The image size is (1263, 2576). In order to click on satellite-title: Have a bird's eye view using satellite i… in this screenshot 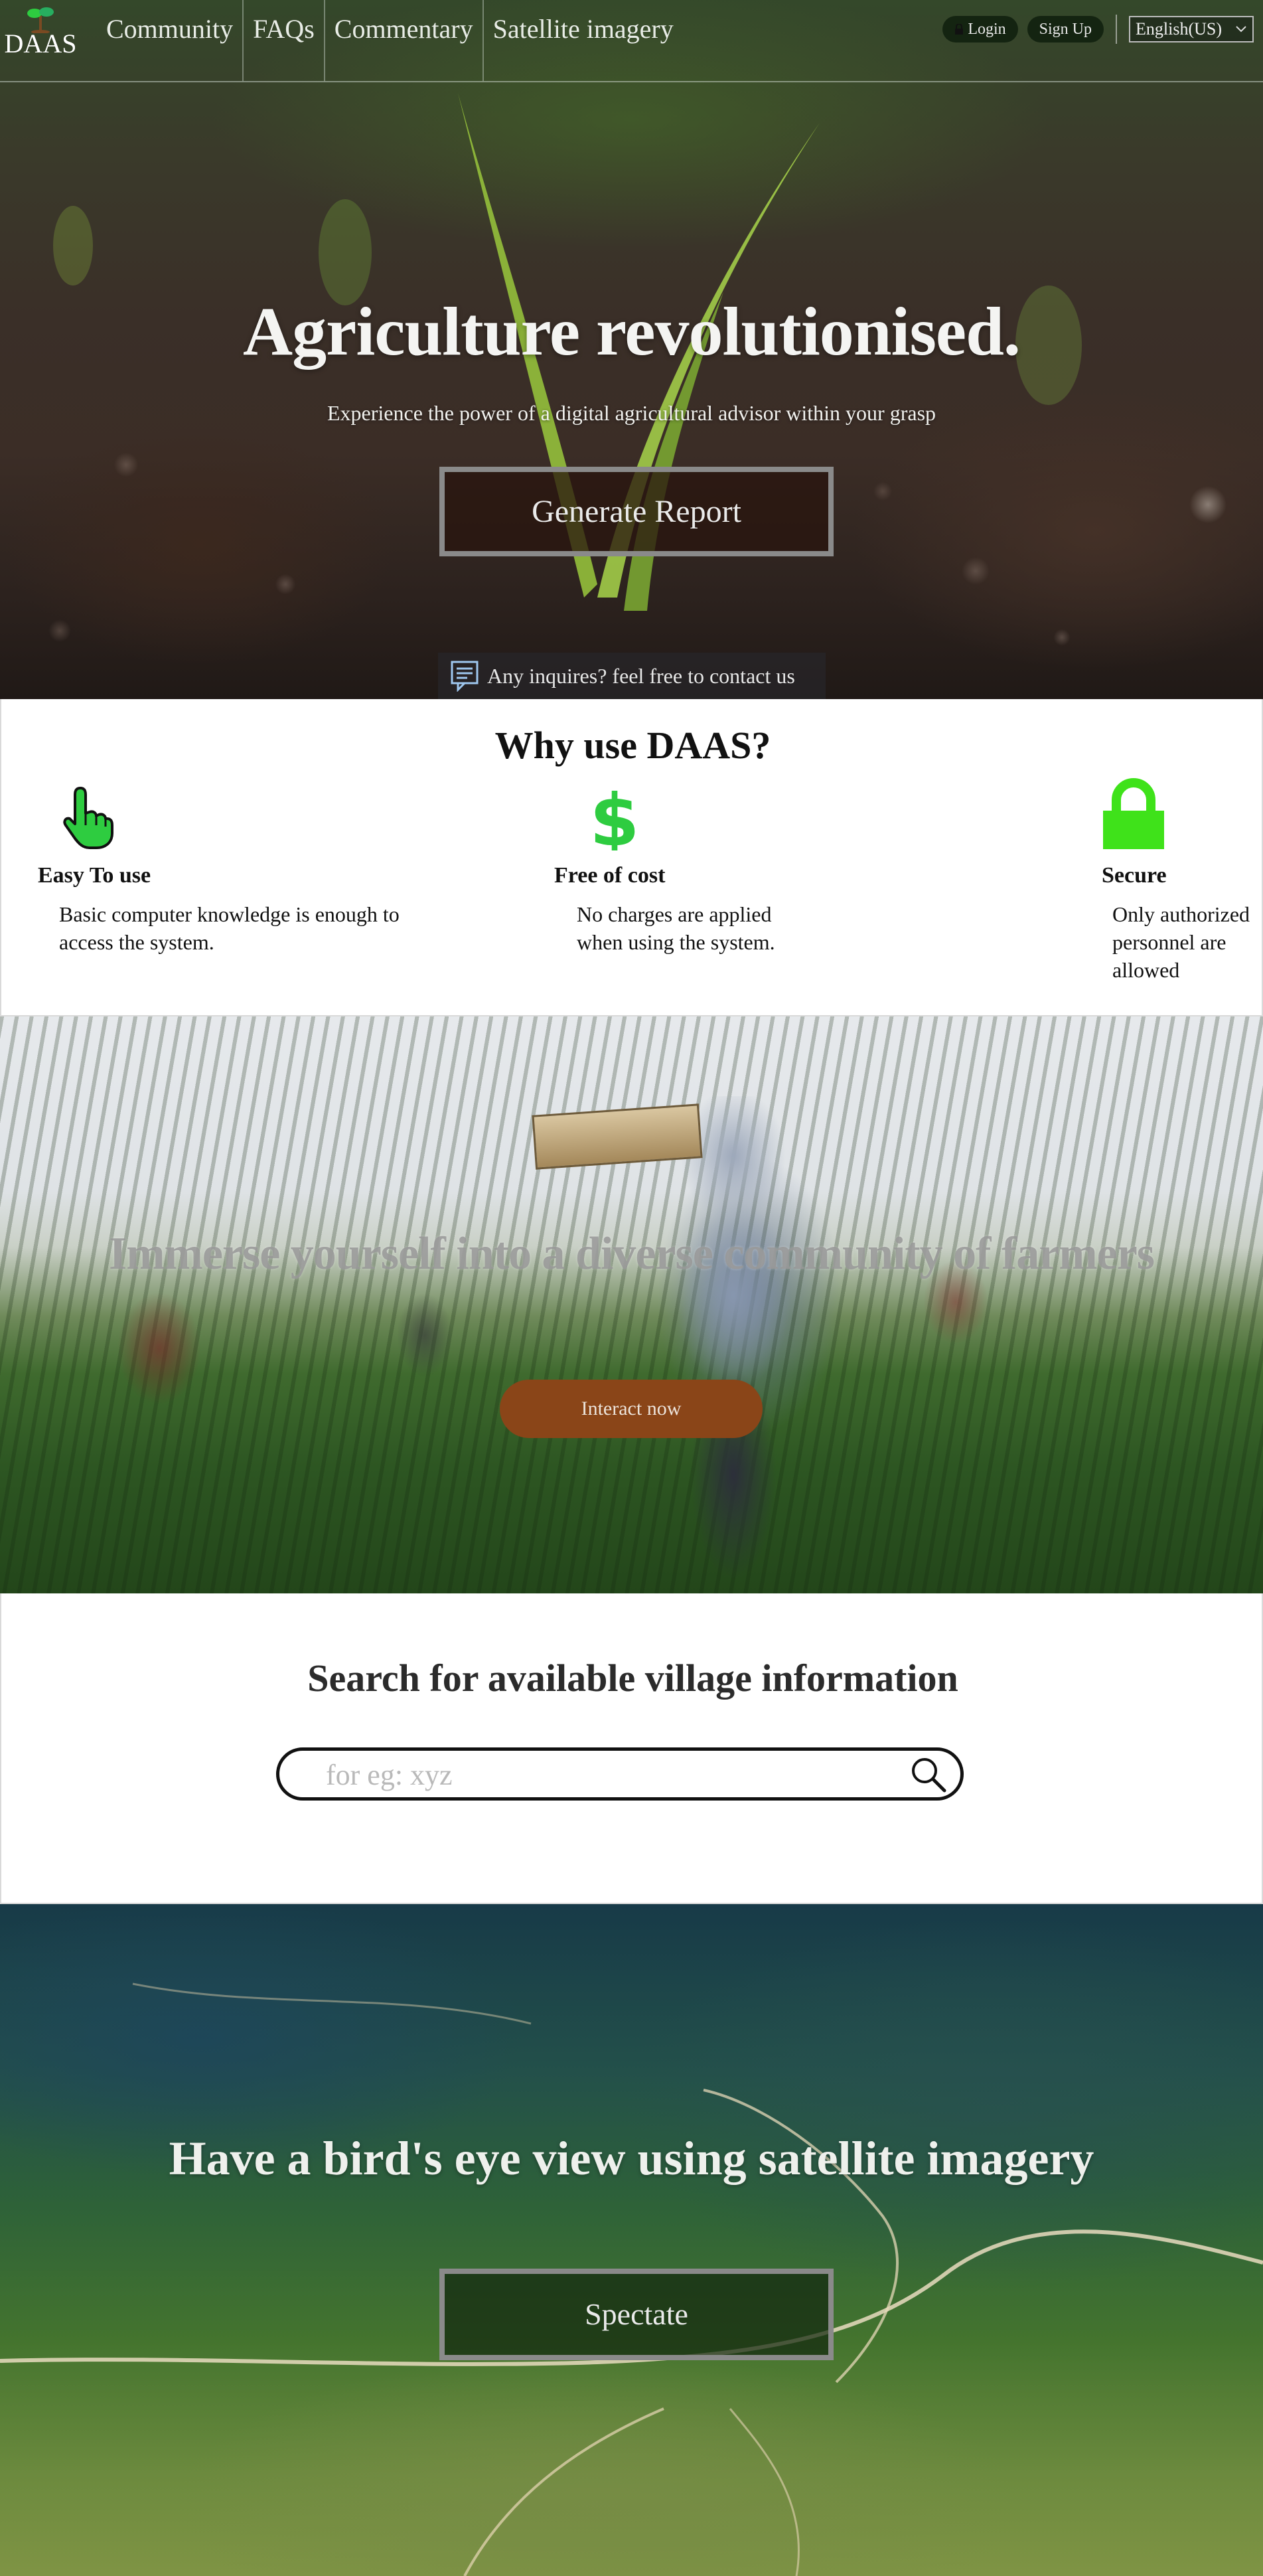, I will do `click(631, 2158)`.